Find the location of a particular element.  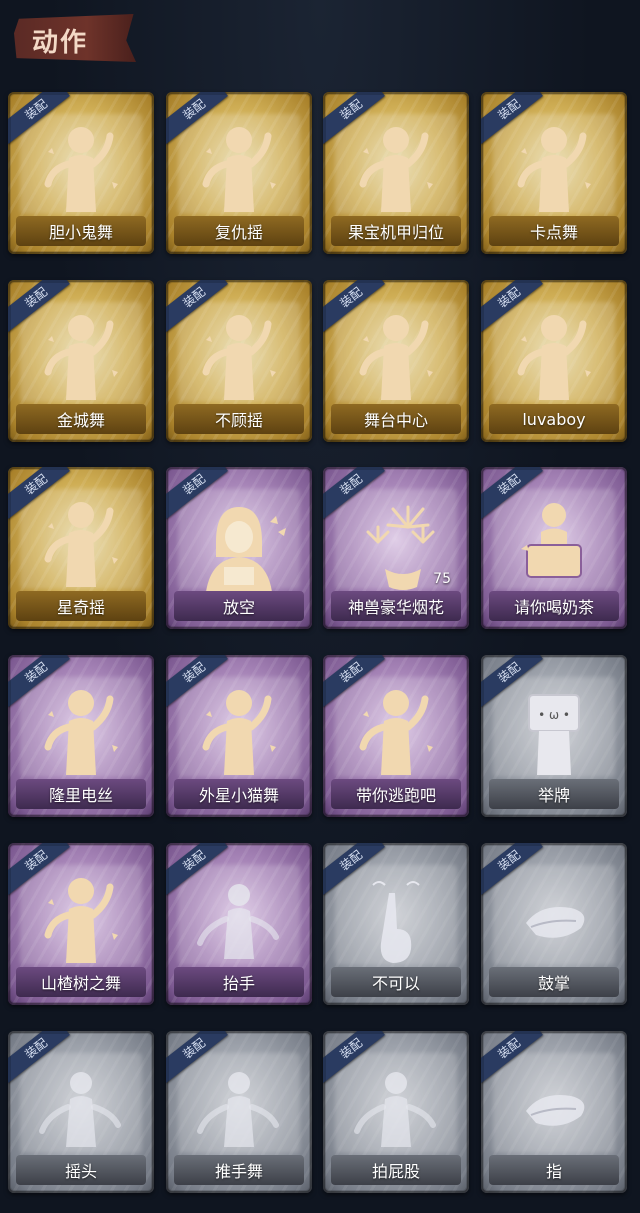

action-card: 拍屁股 装配 is located at coordinates (396, 1112).